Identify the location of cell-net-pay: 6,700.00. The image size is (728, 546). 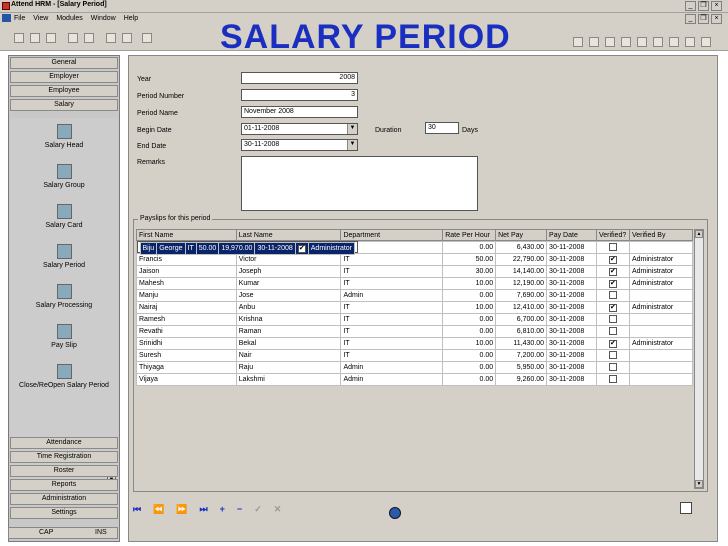
(521, 319).